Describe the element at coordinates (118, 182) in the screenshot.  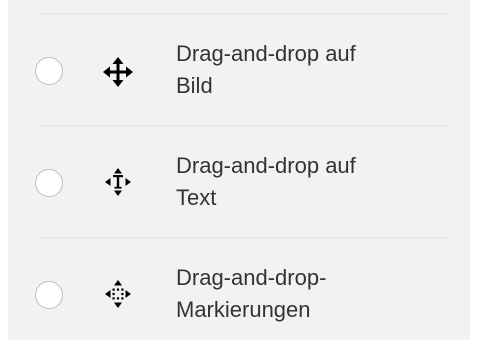
I see `move-text-icon` at that location.